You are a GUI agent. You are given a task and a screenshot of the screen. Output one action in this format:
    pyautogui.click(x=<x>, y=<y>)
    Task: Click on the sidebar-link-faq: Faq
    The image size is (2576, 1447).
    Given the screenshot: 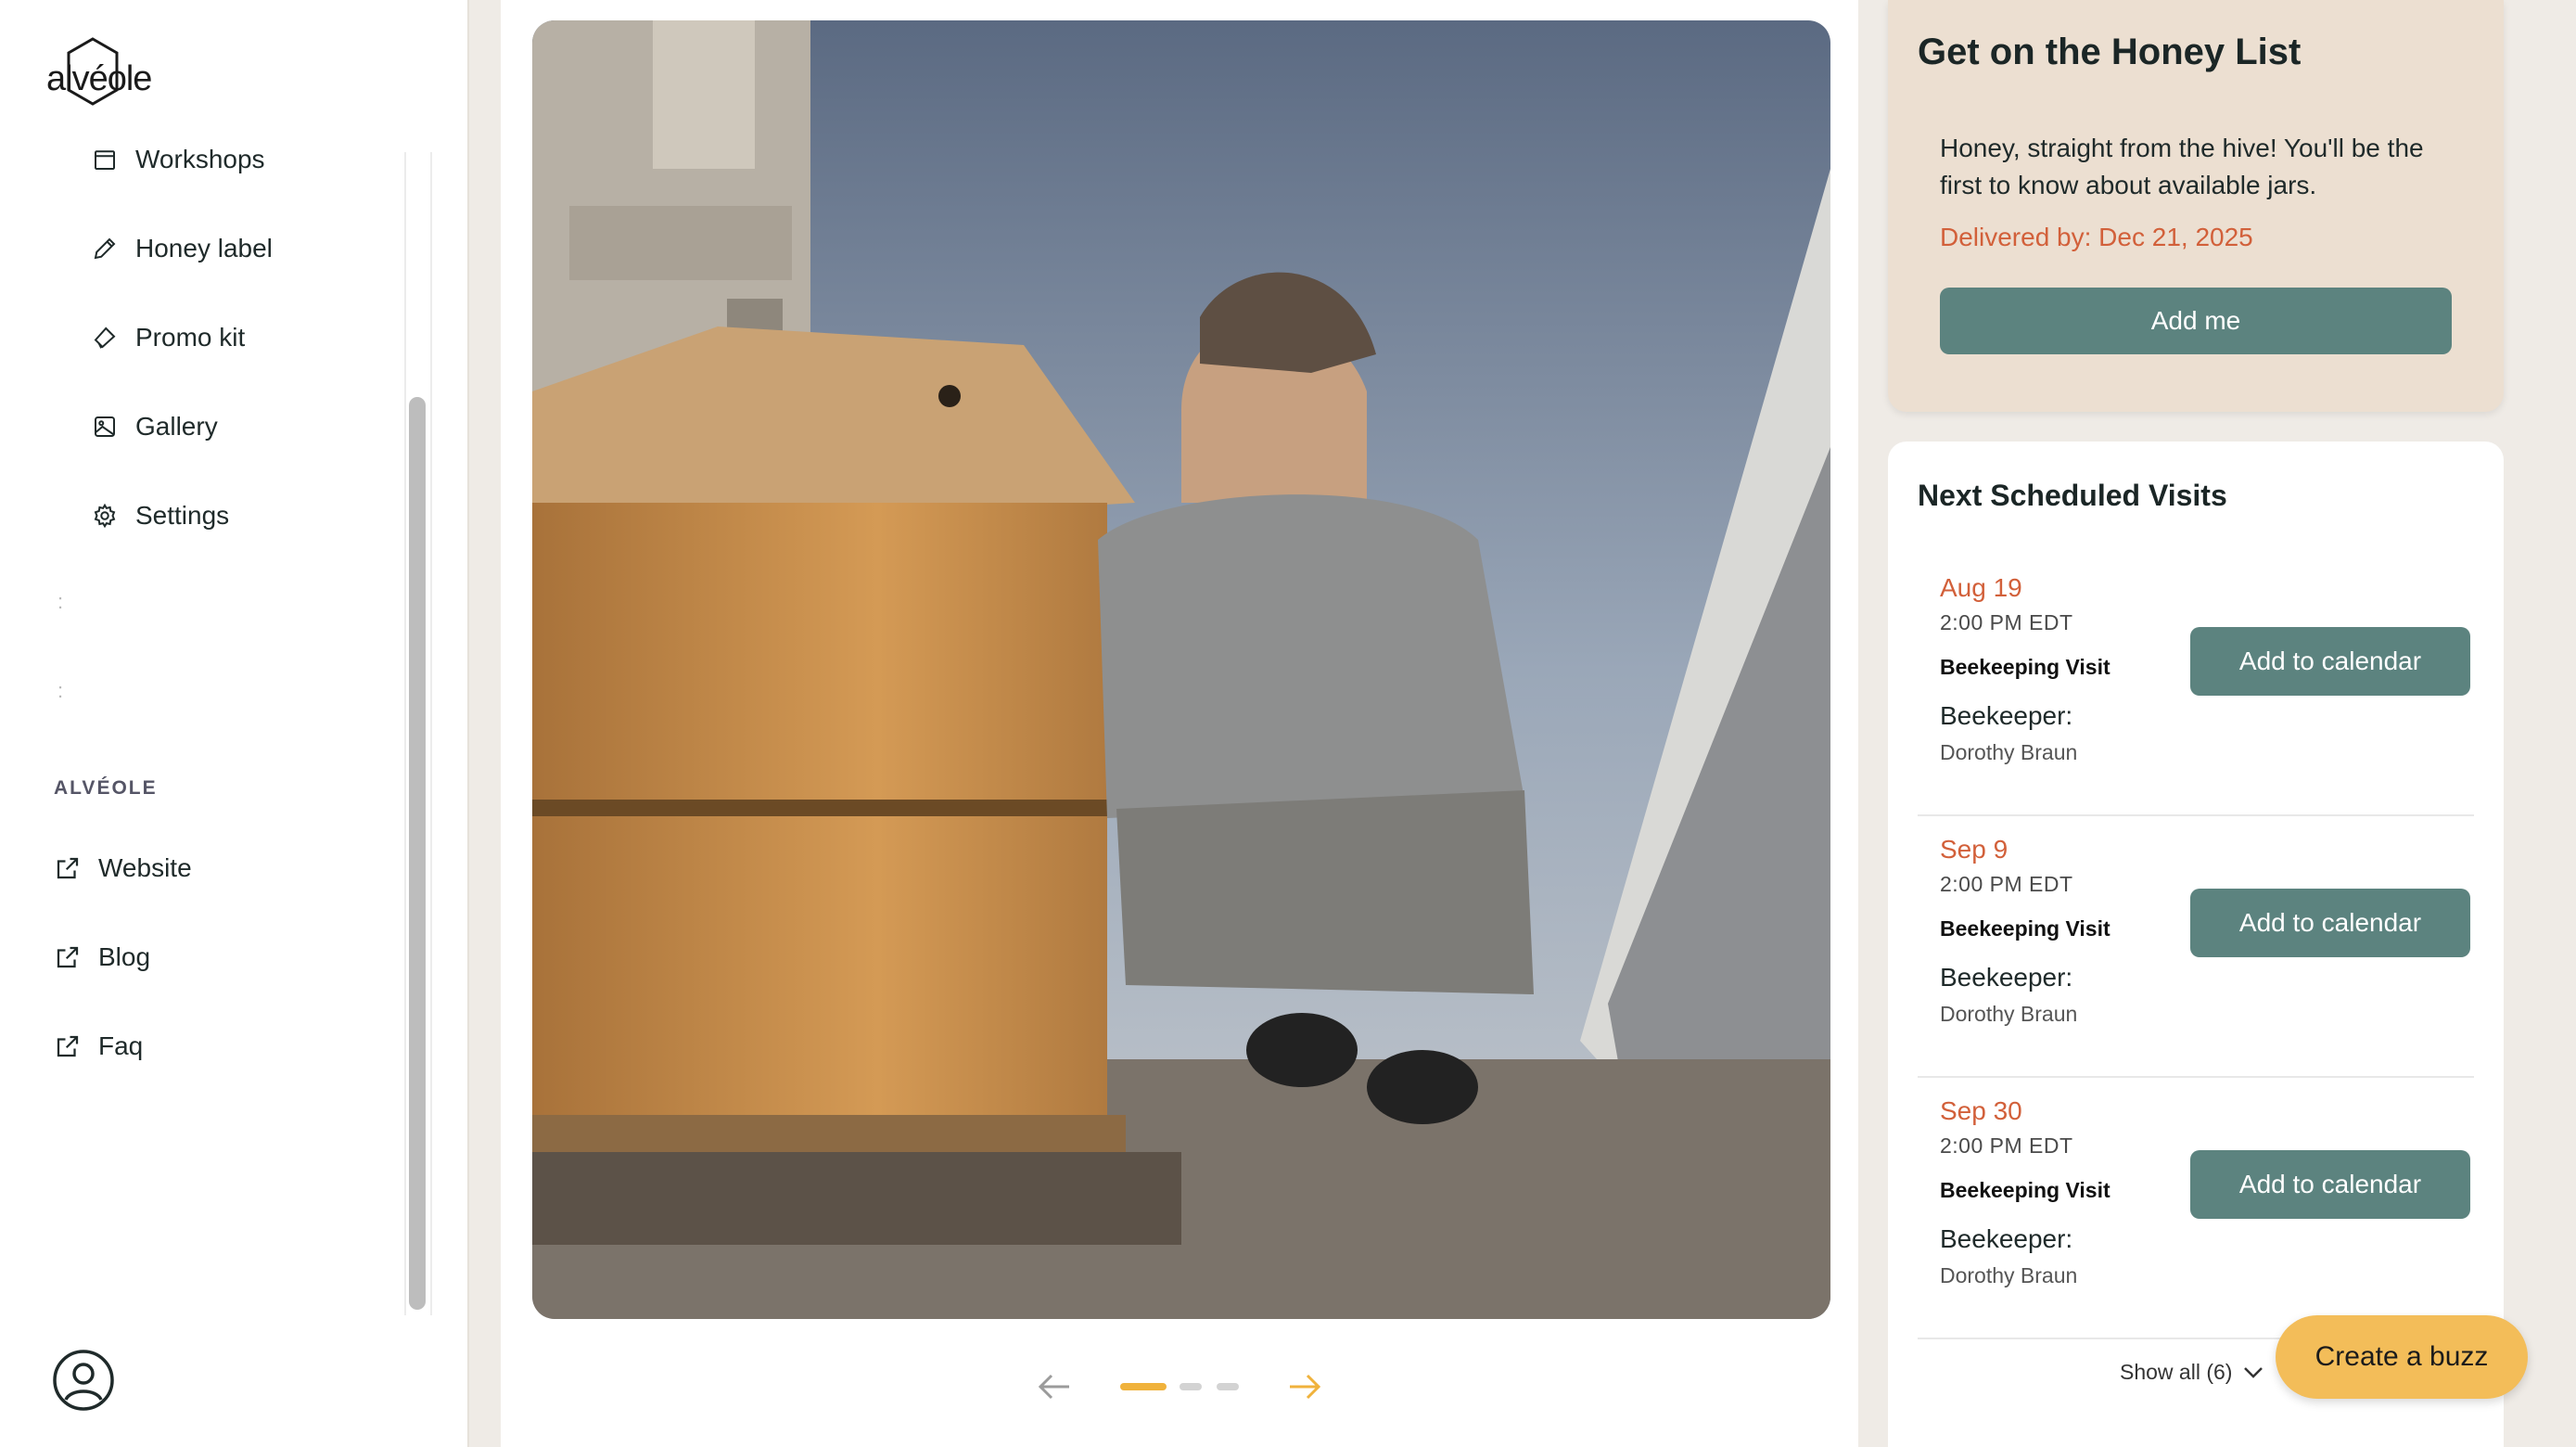 What is the action you would take?
    pyautogui.click(x=97, y=1046)
    